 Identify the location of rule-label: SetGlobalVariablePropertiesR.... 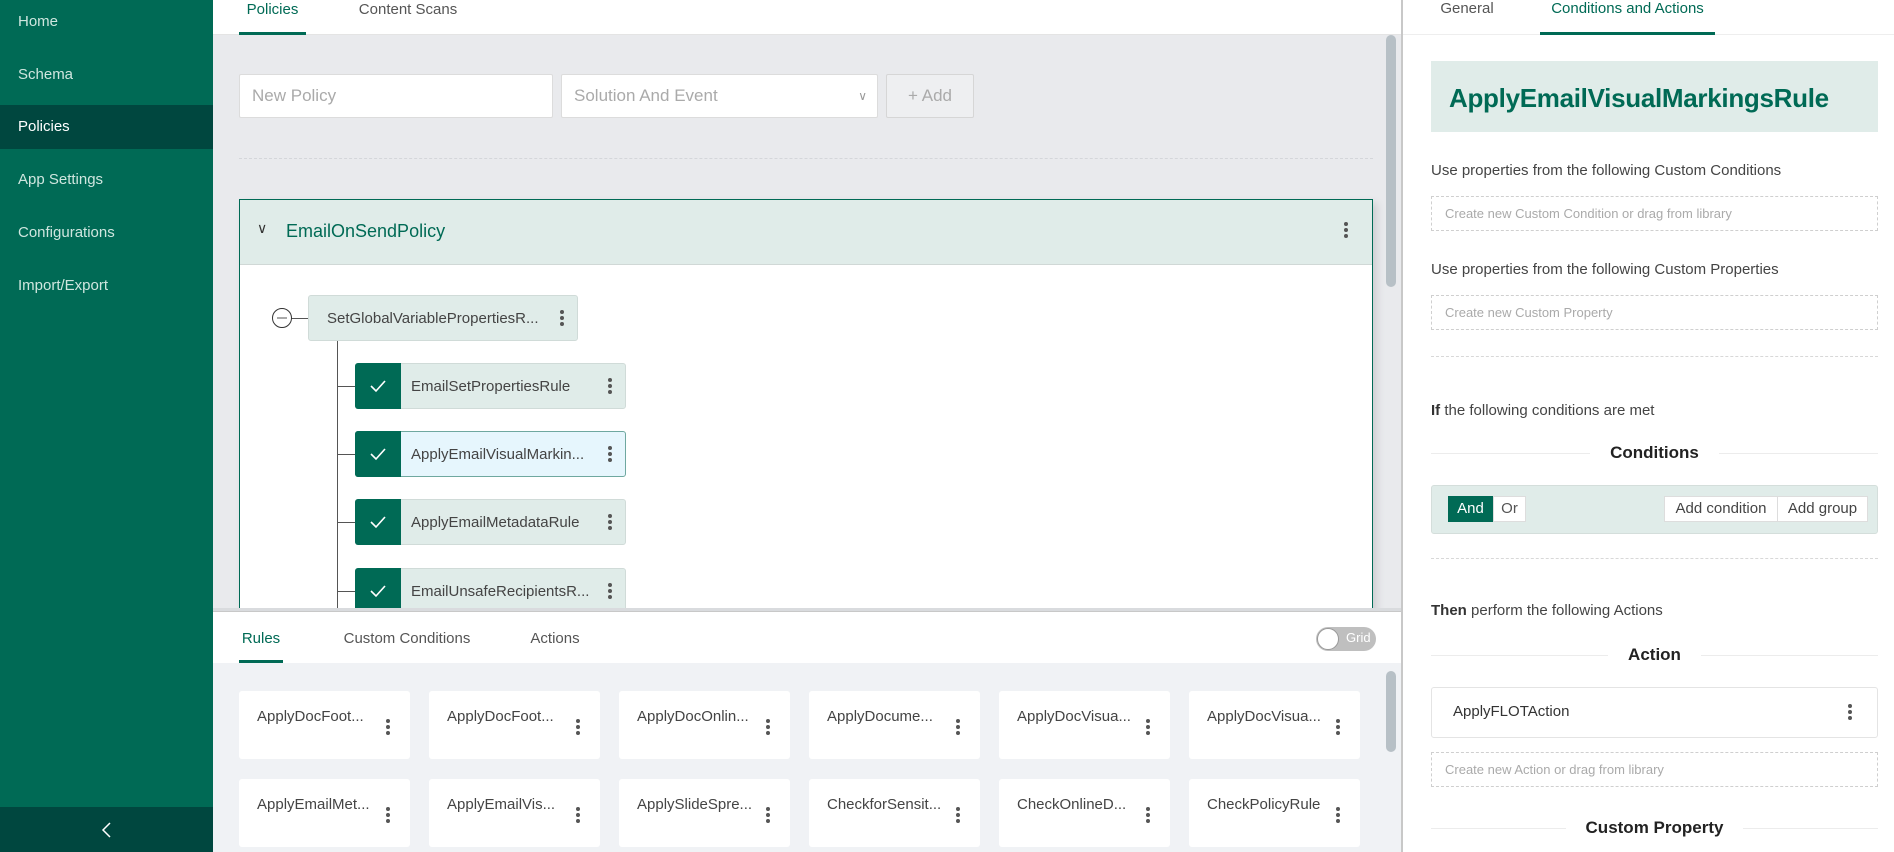
(433, 318).